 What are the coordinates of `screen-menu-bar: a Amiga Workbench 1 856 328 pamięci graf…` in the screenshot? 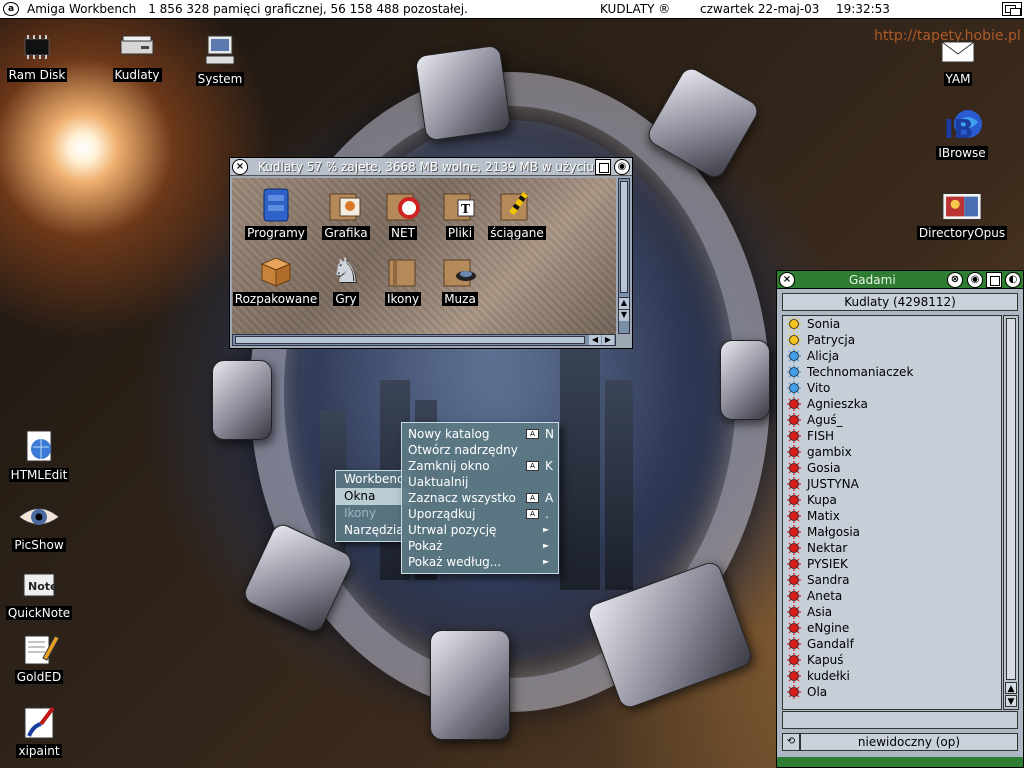 It's located at (512, 9).